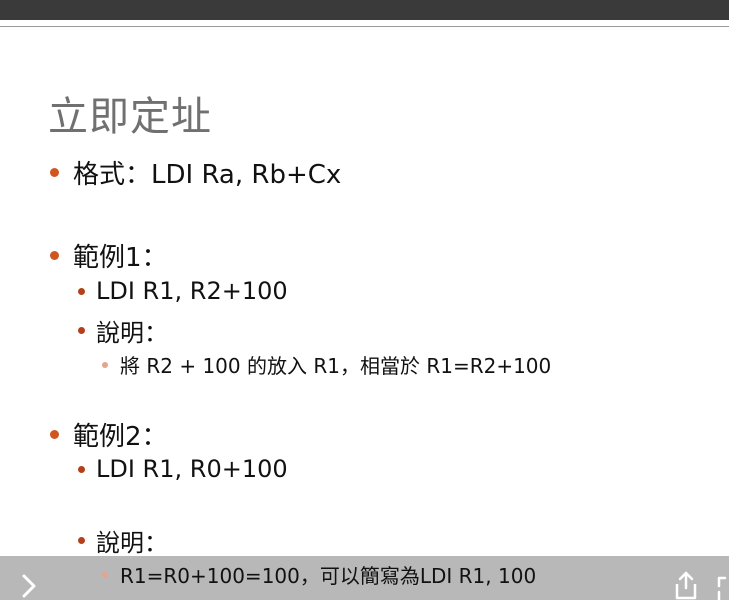  I want to click on example1-code: LDI R1, R2+100, so click(192, 291).